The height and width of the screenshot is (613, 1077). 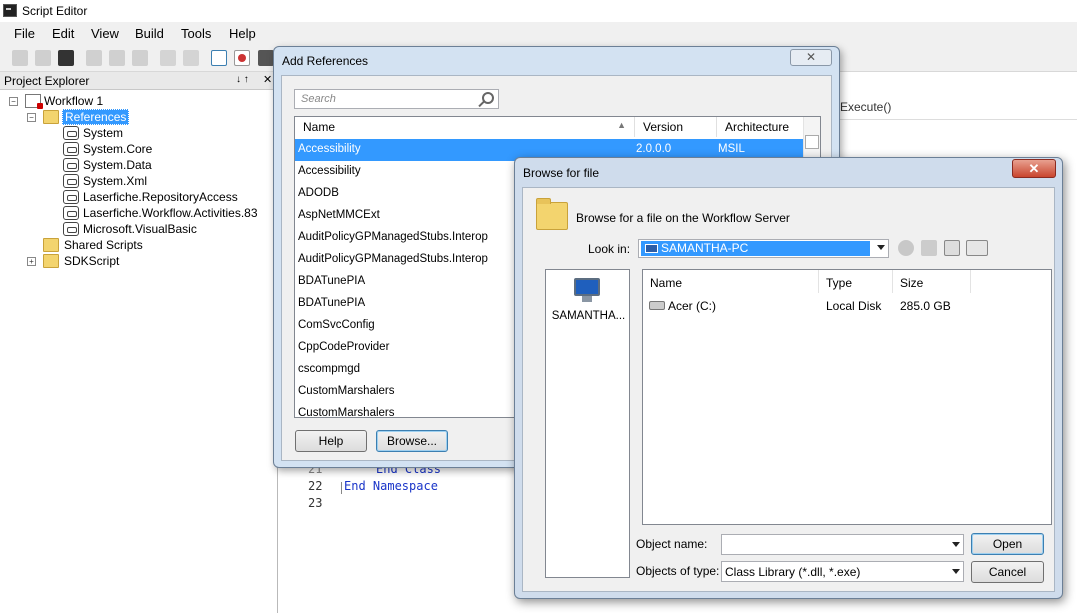 I want to click on expand-toggle: +, so click(x=31, y=261).